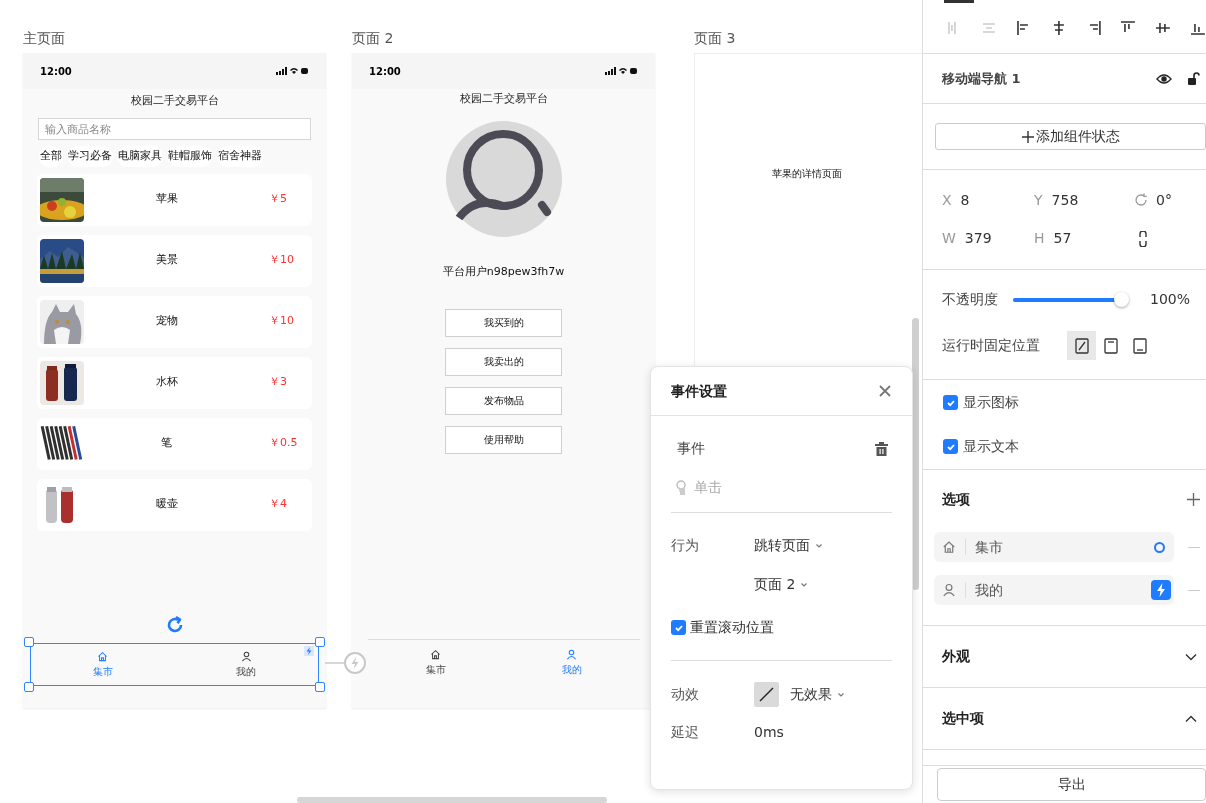 The width and height of the screenshot is (1206, 803). Describe the element at coordinates (1071, 299) in the screenshot. I see `opacity-slider` at that location.